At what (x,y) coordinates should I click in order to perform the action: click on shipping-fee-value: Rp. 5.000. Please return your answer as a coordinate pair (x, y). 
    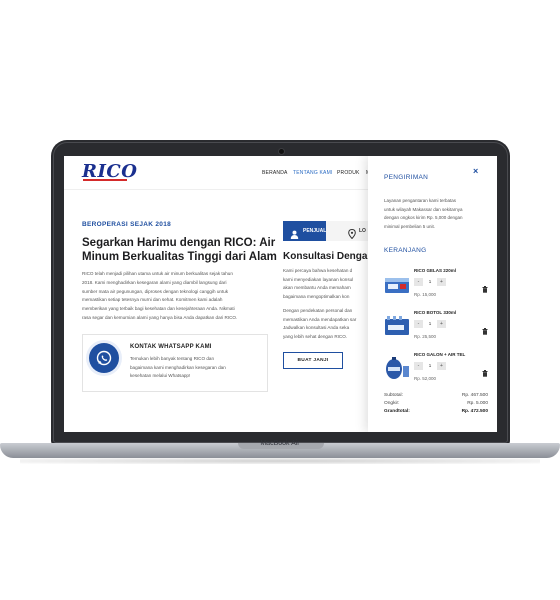
    Looking at the image, I should click on (477, 403).